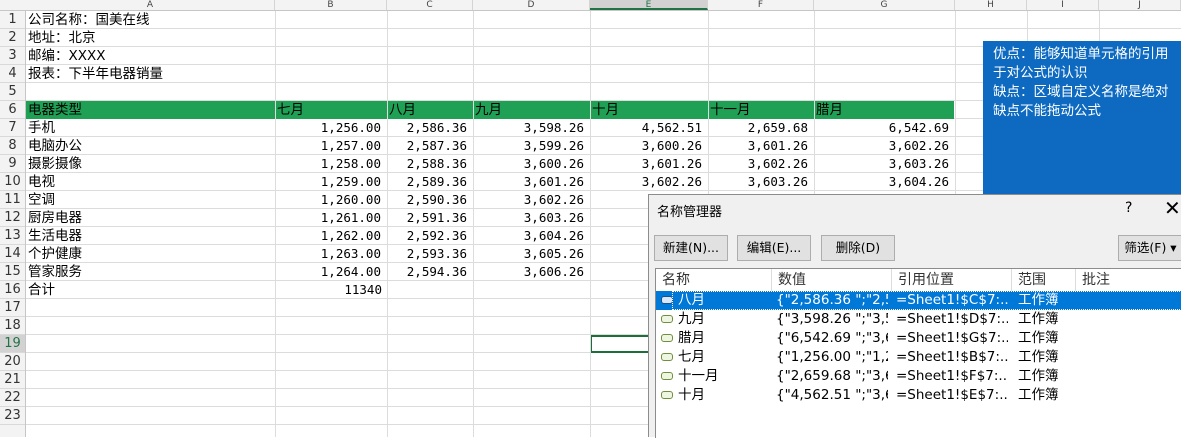 The height and width of the screenshot is (438, 1181). Describe the element at coordinates (328, 128) in the screenshot. I see `value-cell: 1,256.00` at that location.